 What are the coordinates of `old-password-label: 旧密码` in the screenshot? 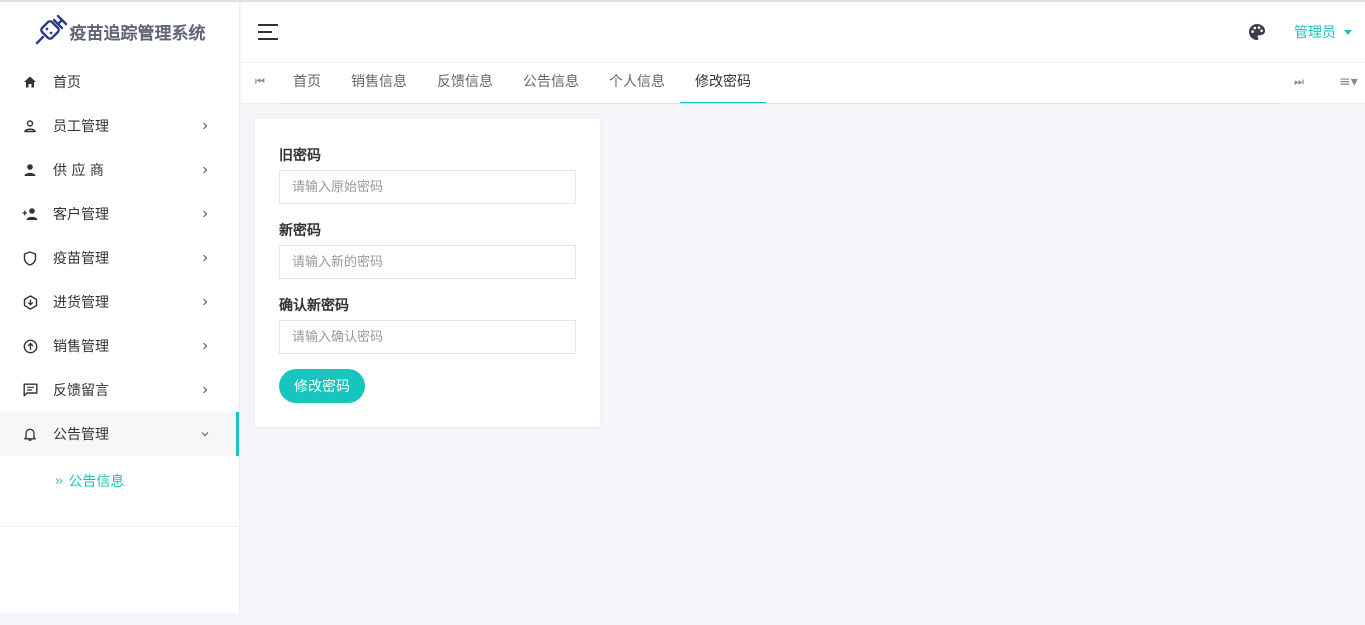 It's located at (300, 156).